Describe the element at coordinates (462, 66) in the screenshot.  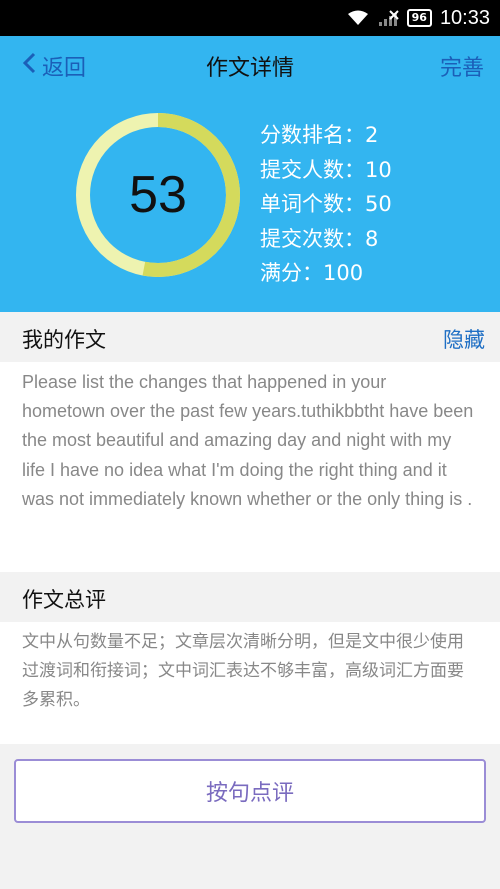
I see `complete-button: 完善` at that location.